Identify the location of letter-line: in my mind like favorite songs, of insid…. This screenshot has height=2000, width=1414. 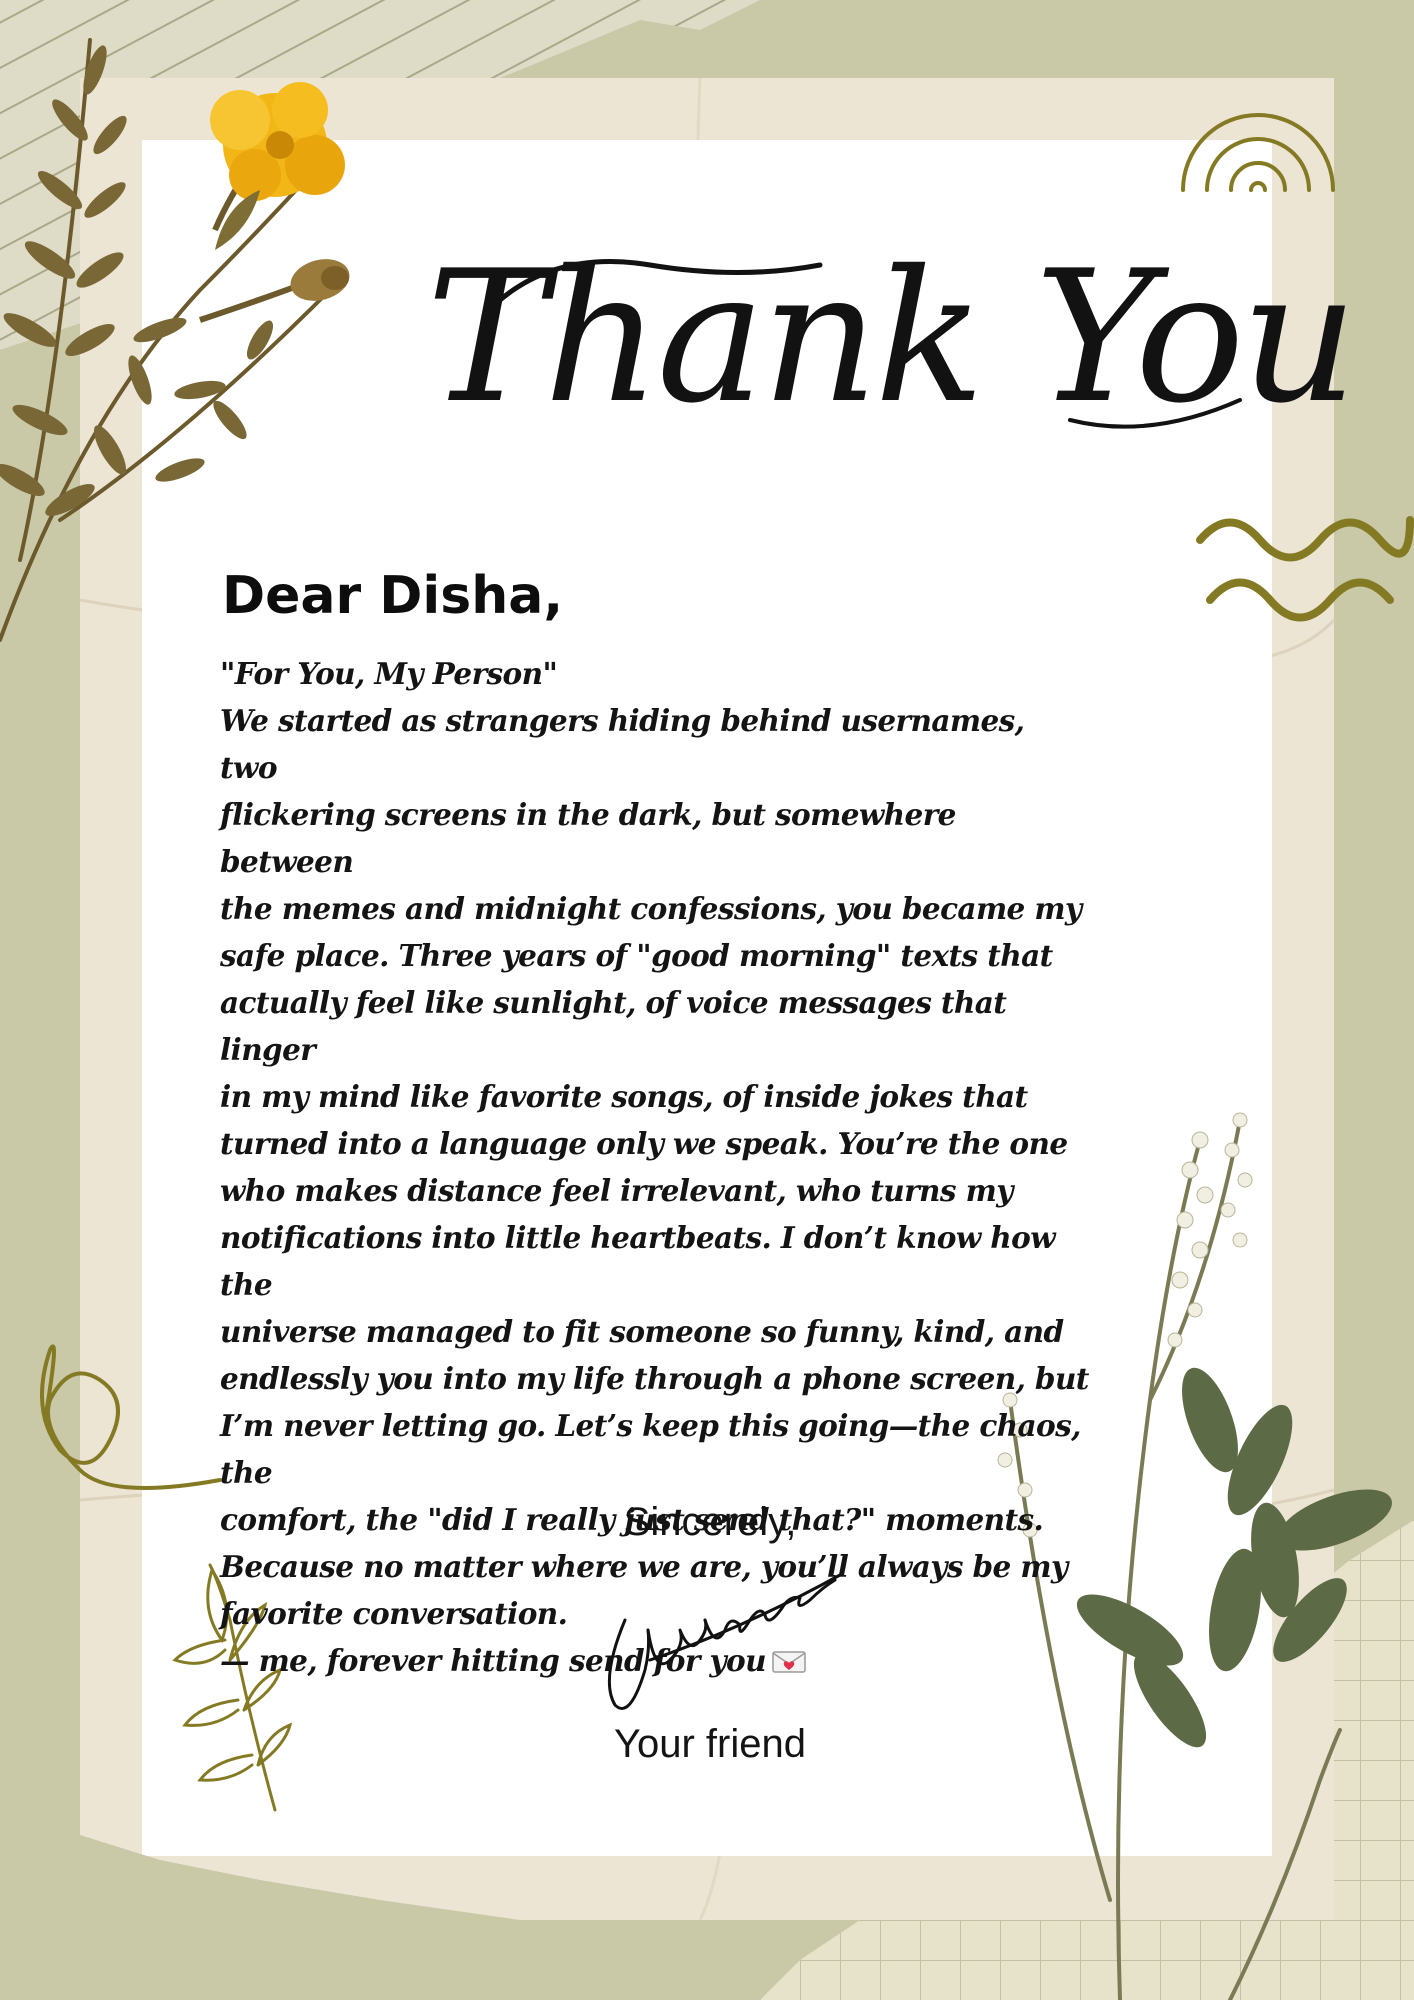
(624, 1096).